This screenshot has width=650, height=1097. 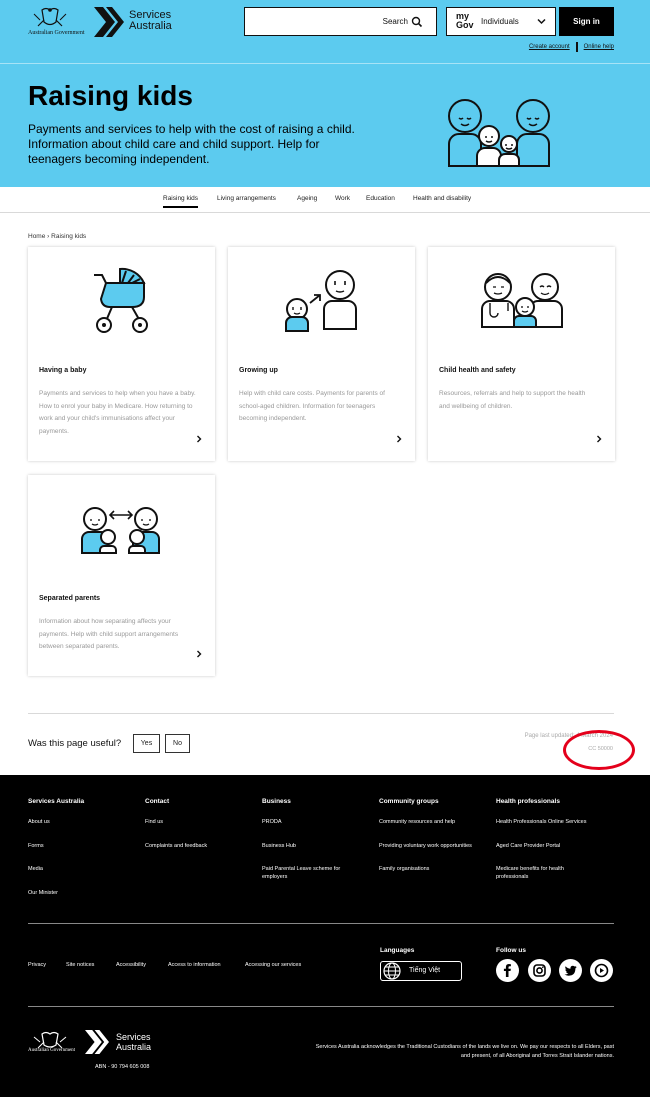 I want to click on no-button: No, so click(x=177, y=743).